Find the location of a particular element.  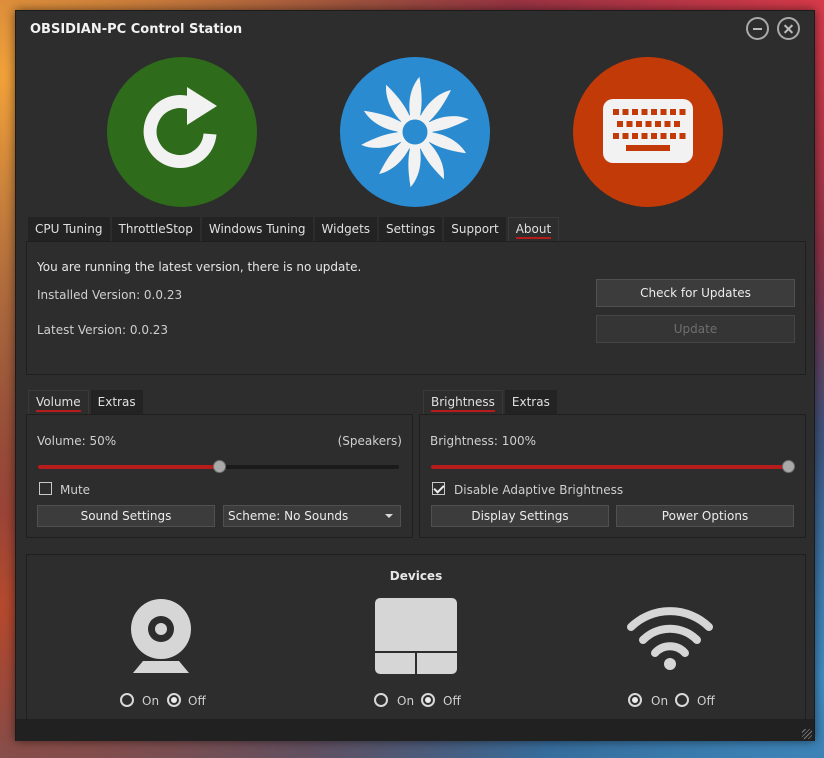

volume-slider-handle is located at coordinates (219, 466).